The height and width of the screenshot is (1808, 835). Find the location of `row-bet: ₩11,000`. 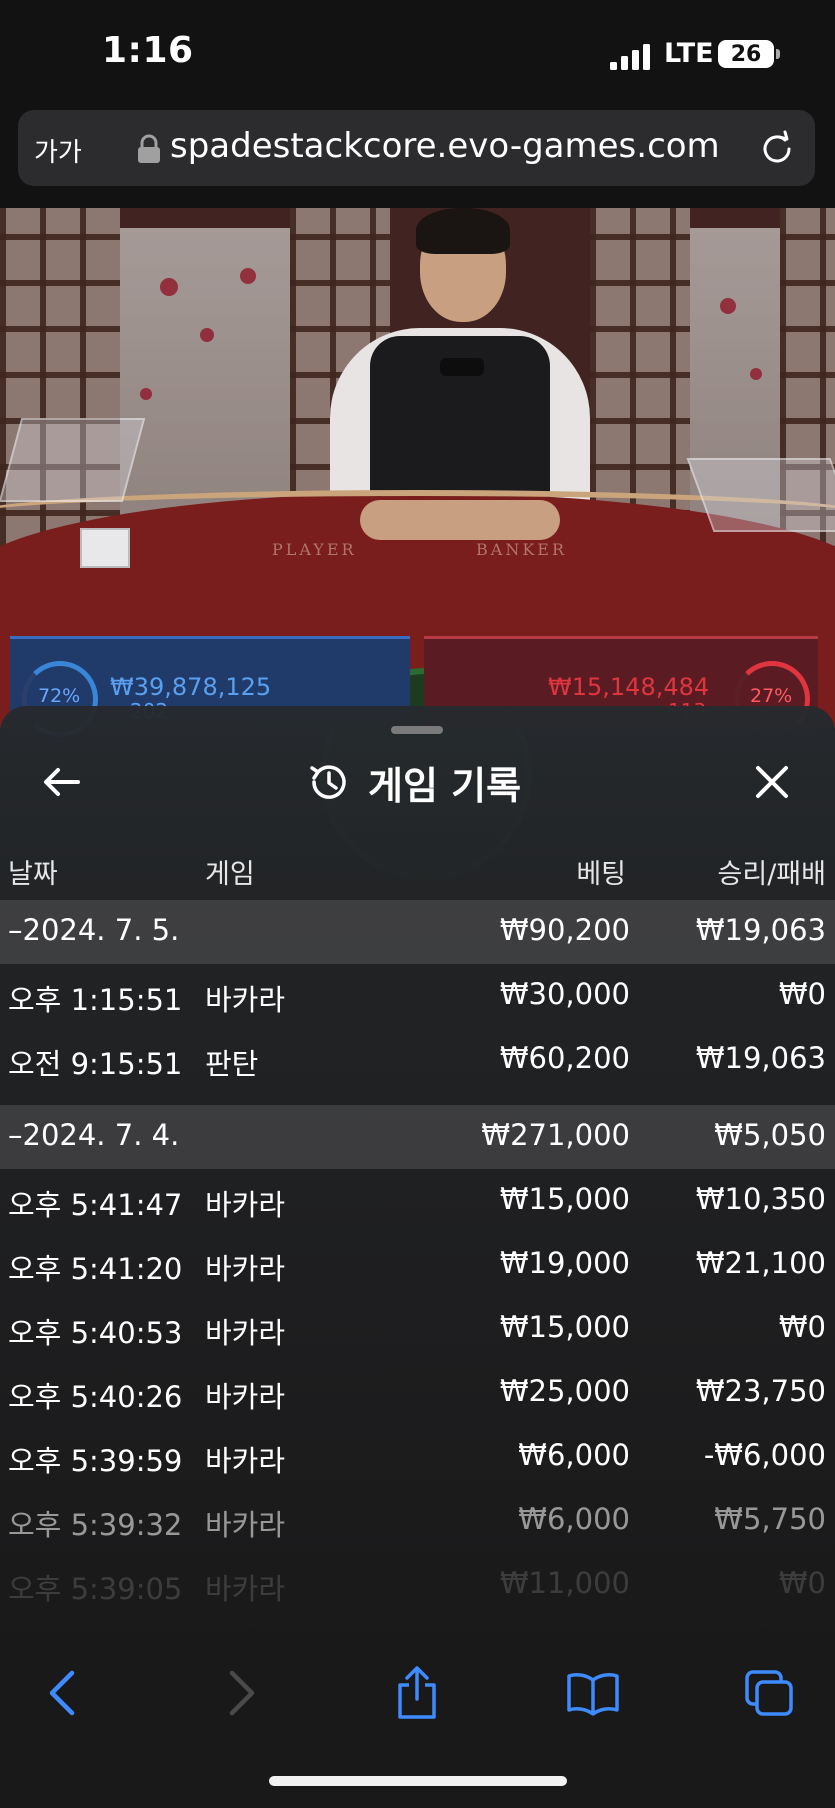

row-bet: ₩11,000 is located at coordinates (564, 1583).